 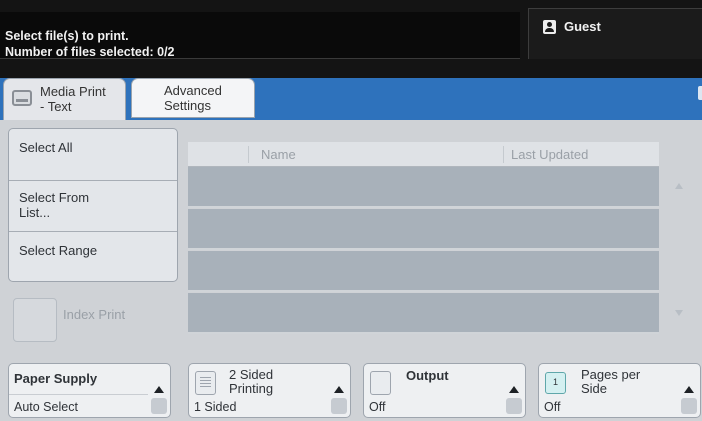 I want to click on tab-advanced-settings: Advanced Settings, so click(x=193, y=98).